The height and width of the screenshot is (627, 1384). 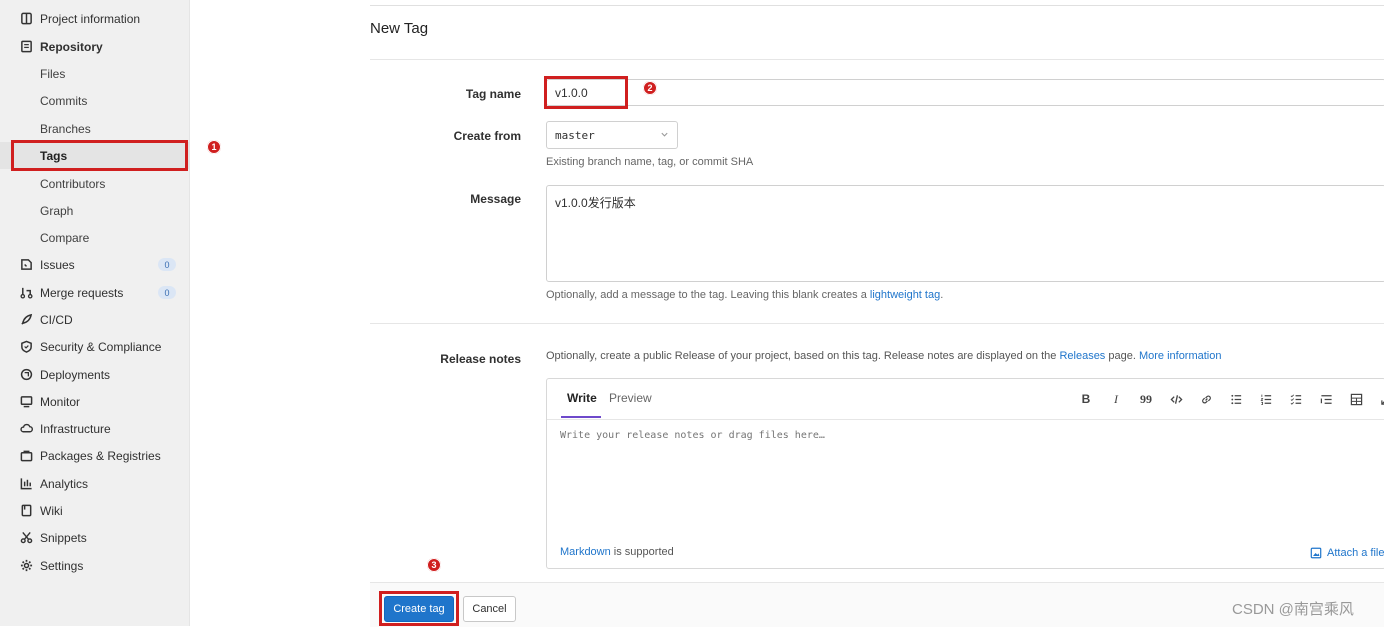 I want to click on fullscreen-icon, so click(x=1382, y=399).